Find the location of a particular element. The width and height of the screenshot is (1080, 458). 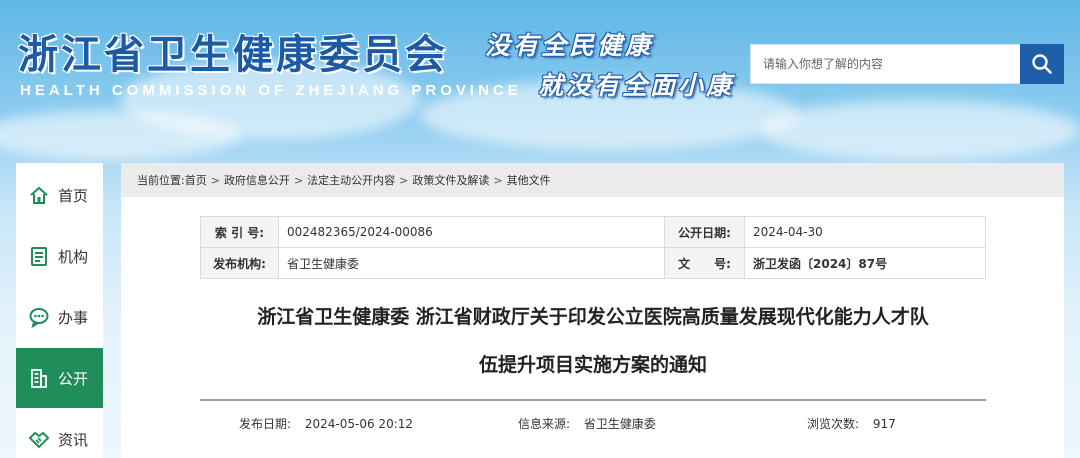

nav-item-label: 资讯 is located at coordinates (73, 439).